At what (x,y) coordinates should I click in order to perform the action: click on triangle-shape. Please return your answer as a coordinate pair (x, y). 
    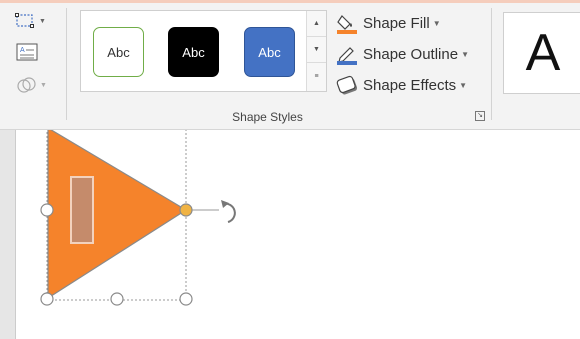
    Looking at the image, I should click on (117, 215).